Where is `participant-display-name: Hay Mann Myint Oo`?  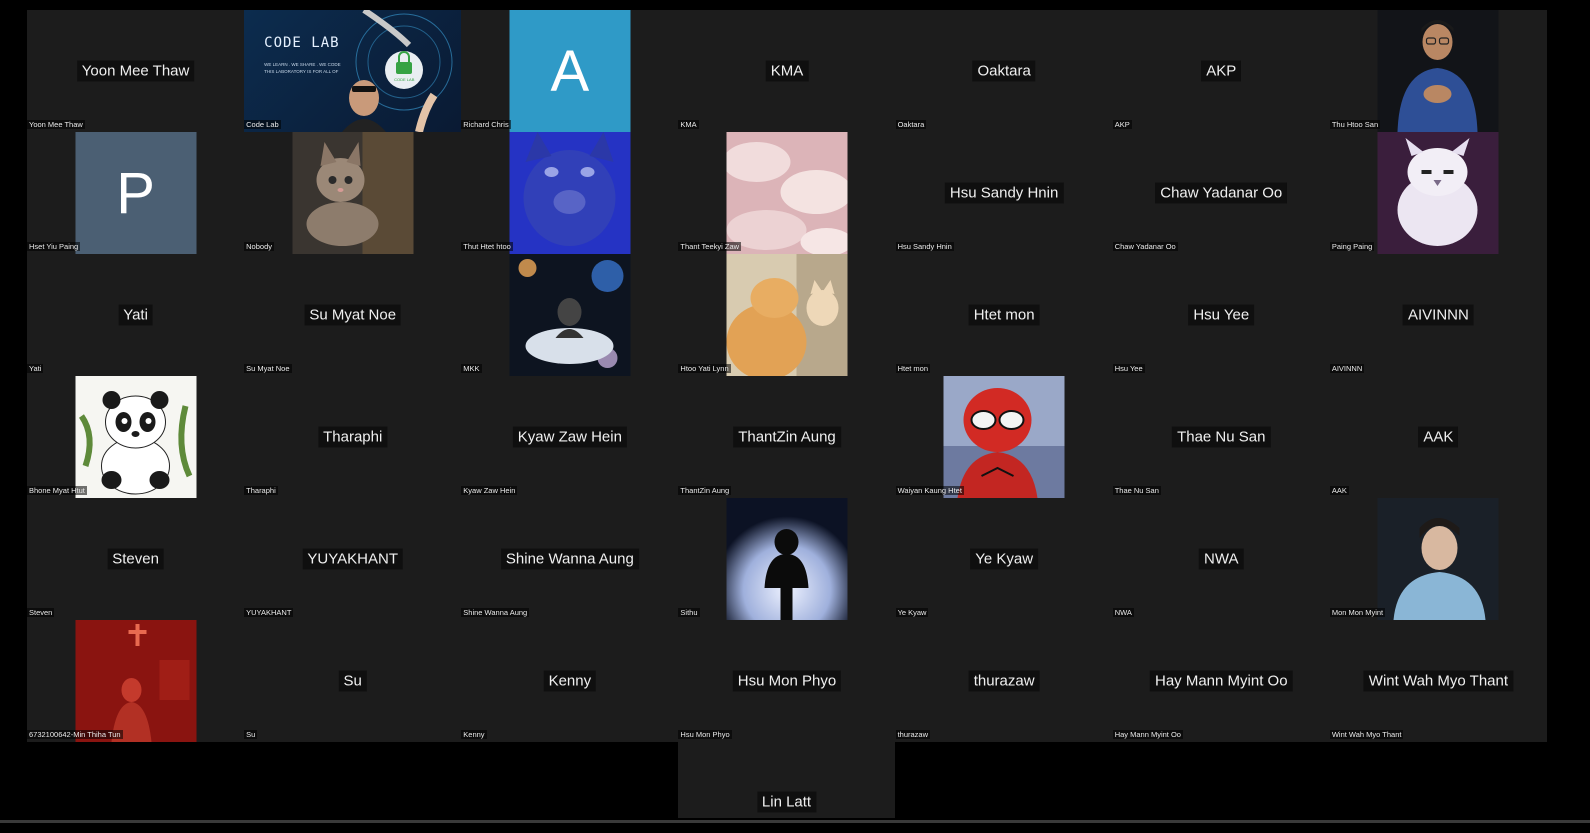
participant-display-name: Hay Mann Myint Oo is located at coordinates (1221, 681).